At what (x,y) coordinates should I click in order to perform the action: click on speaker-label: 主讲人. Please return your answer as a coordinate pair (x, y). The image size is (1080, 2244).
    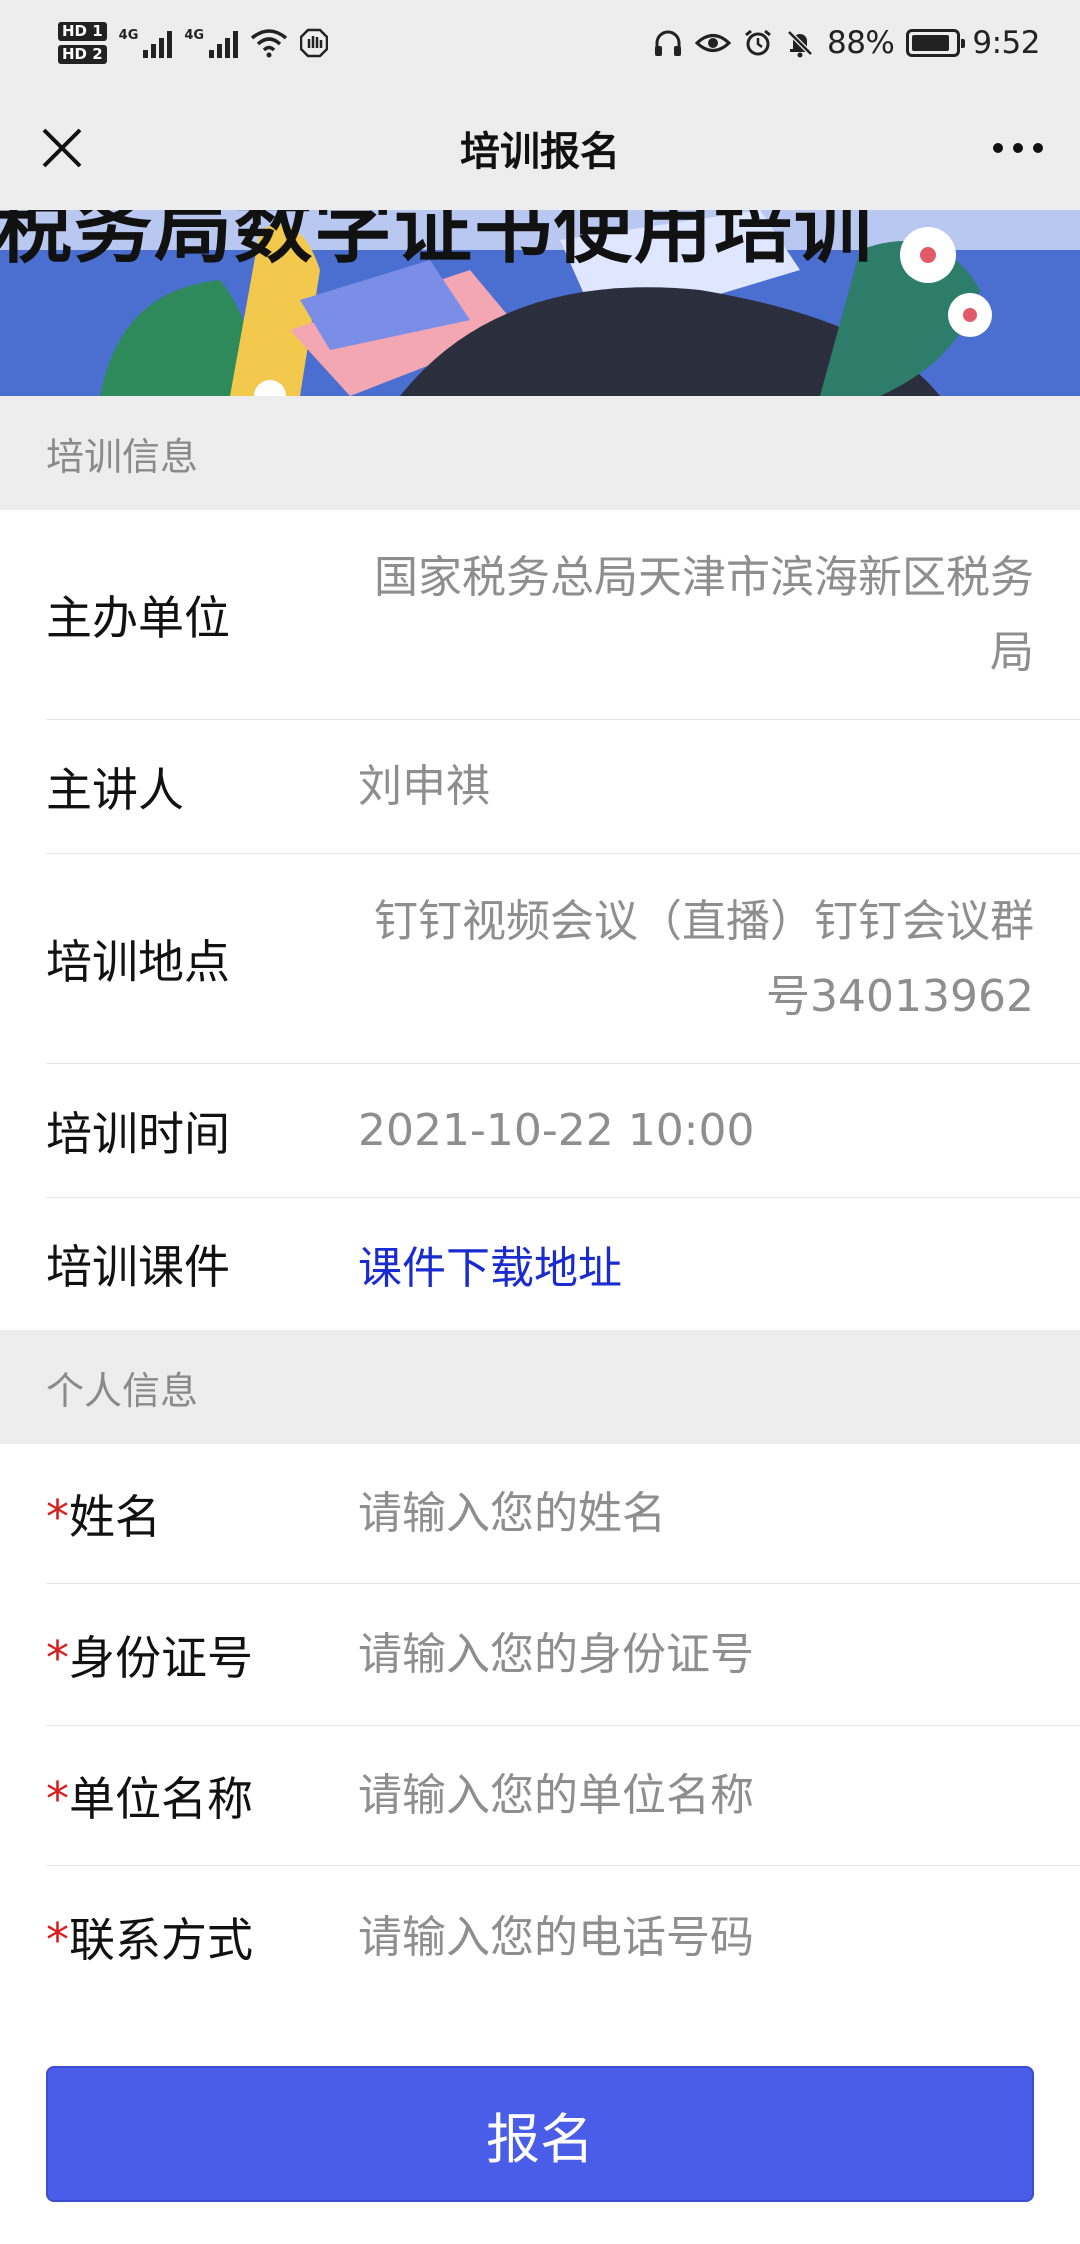
    Looking at the image, I should click on (115, 789).